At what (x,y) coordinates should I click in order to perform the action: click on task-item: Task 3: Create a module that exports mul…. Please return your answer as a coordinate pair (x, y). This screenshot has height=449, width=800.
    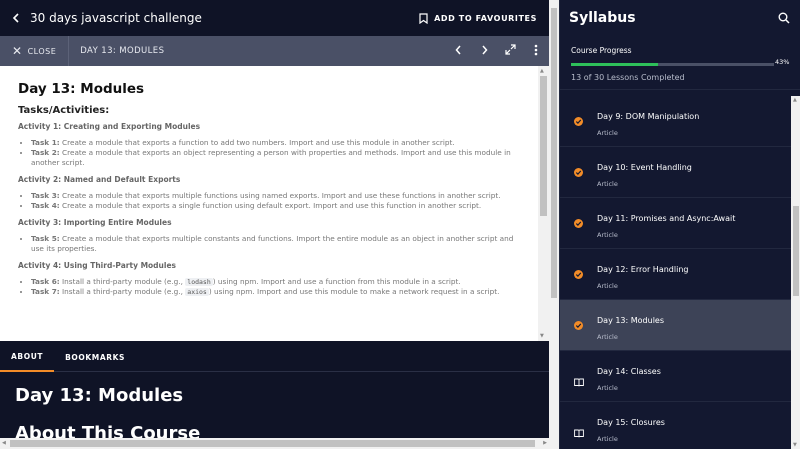
    Looking at the image, I should click on (275, 196).